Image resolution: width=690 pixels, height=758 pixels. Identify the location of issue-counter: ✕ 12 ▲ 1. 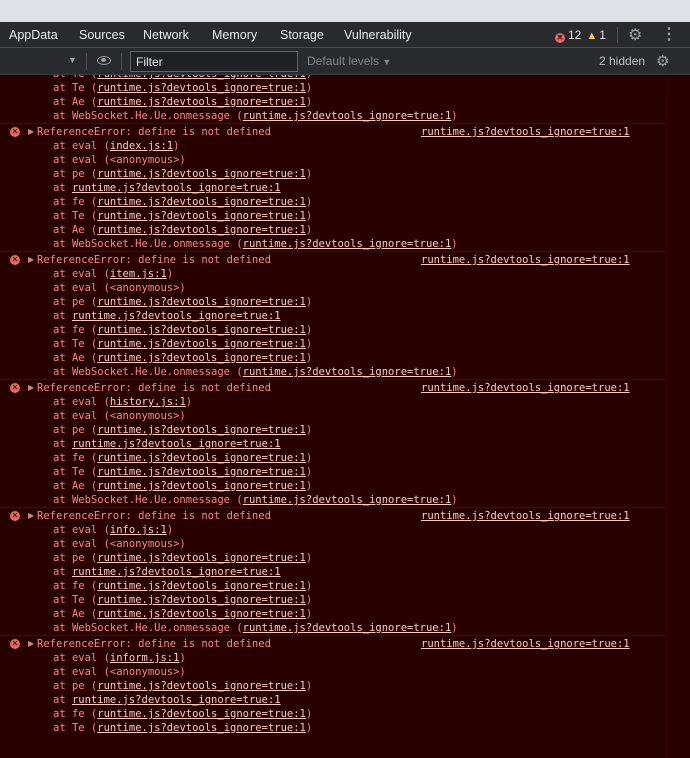
(580, 35).